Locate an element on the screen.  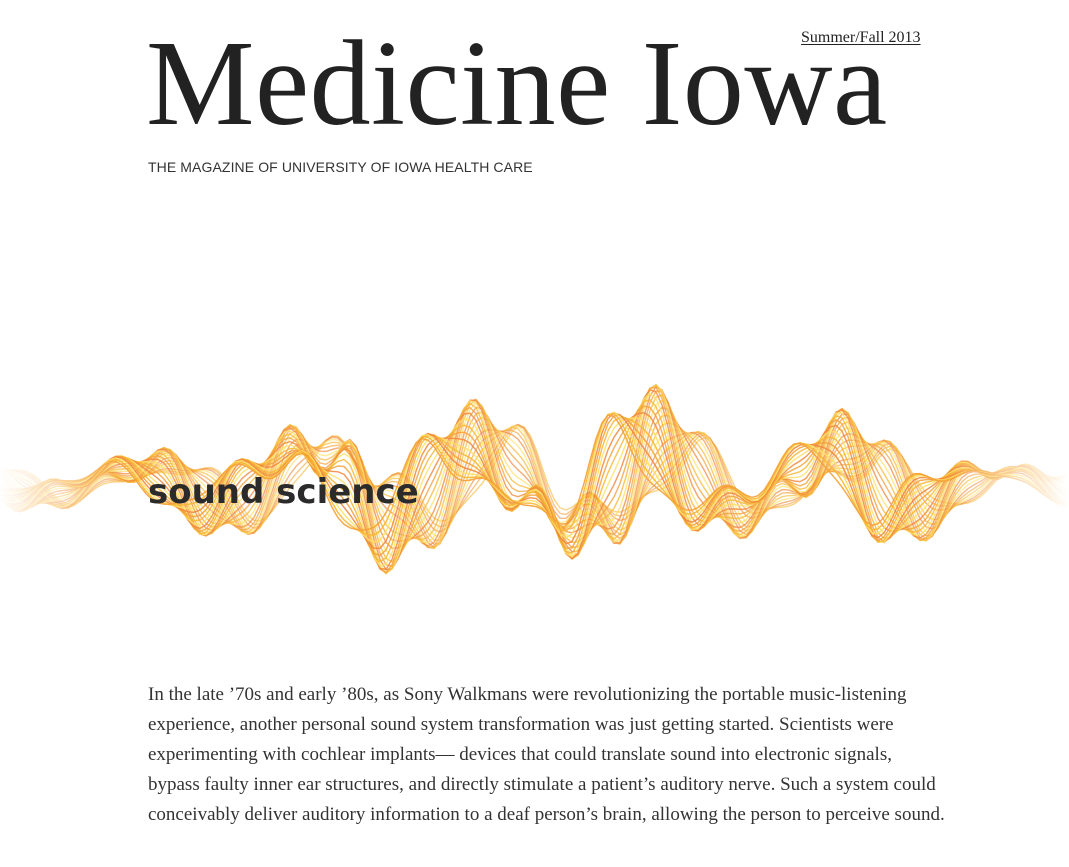
masthead-title: Medicine Iowa is located at coordinates (517, 83).